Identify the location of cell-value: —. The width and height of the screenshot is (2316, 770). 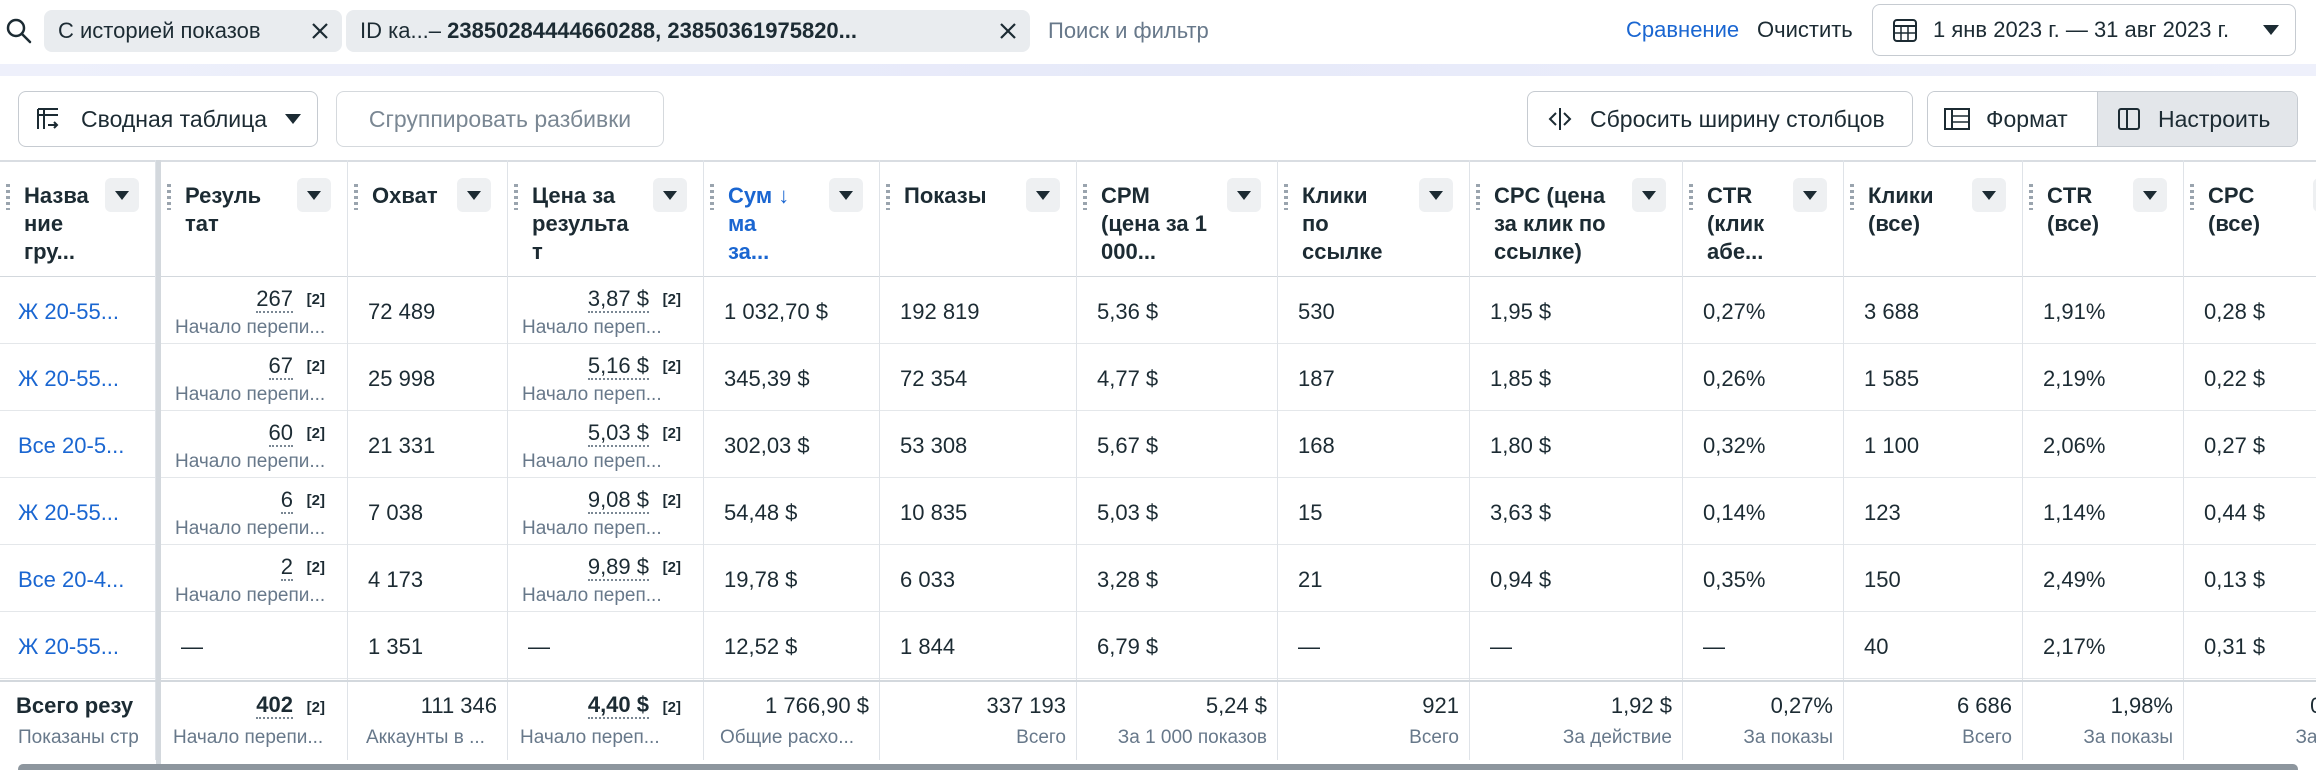
(1501, 646).